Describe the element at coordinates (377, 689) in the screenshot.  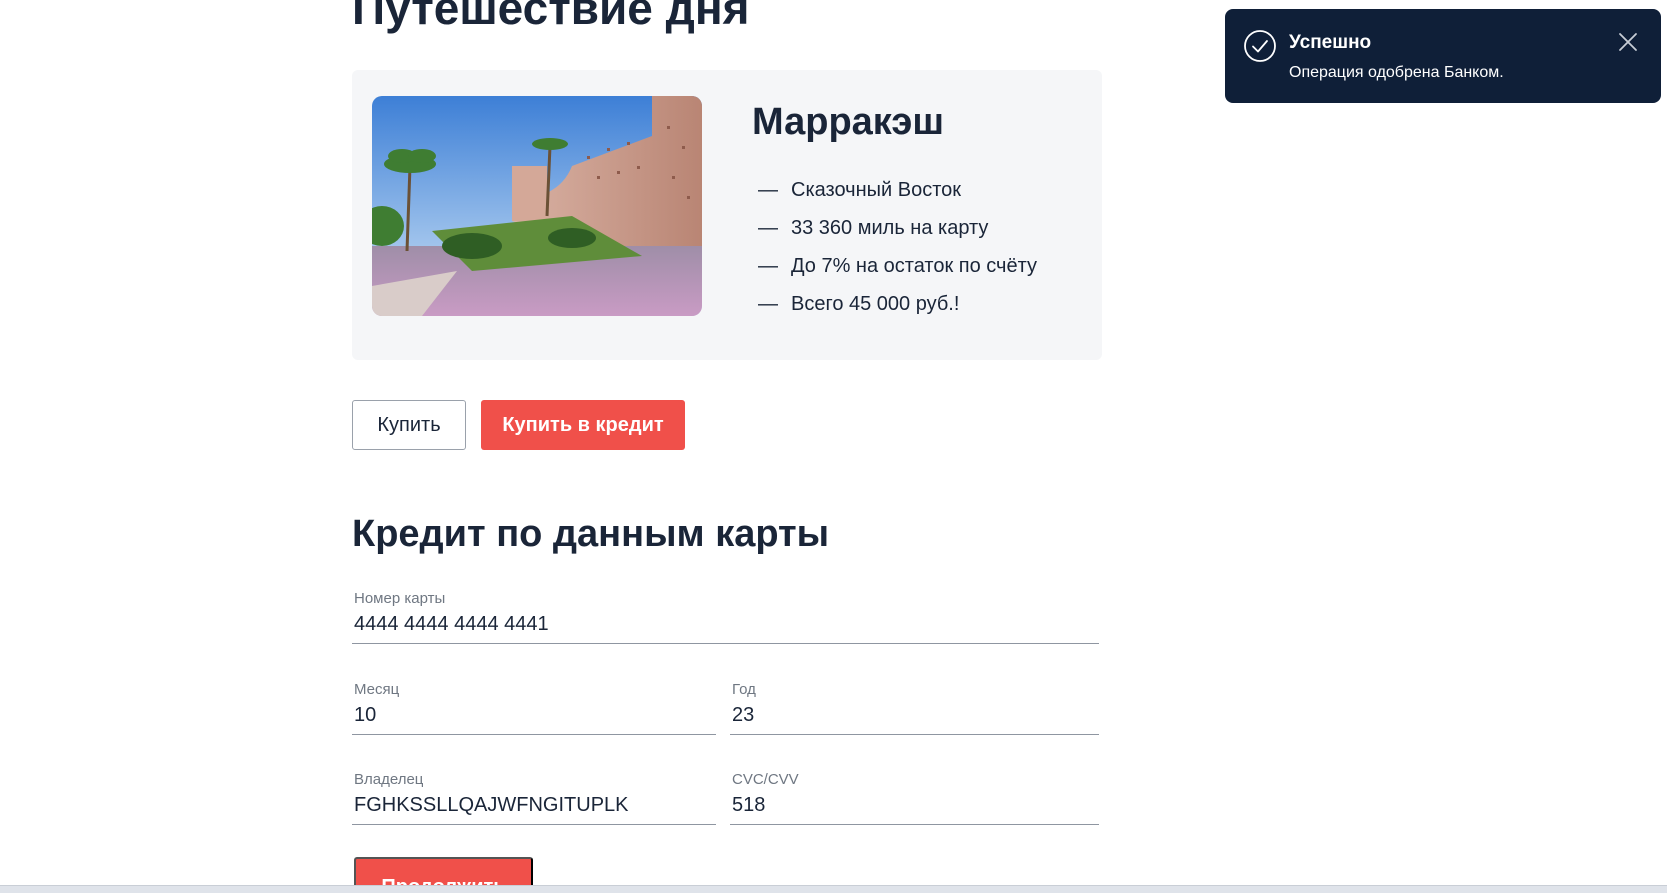
I see `month-label: Месяц` at that location.